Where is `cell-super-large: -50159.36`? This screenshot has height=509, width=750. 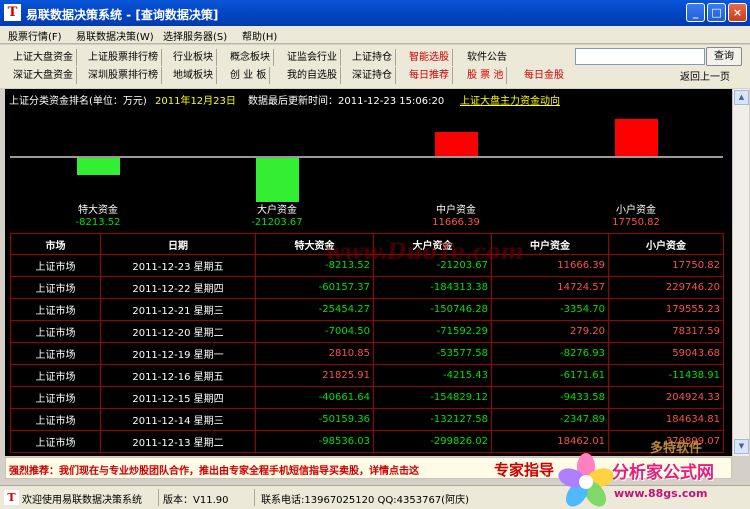
cell-super-large: -50159.36 is located at coordinates (314, 419).